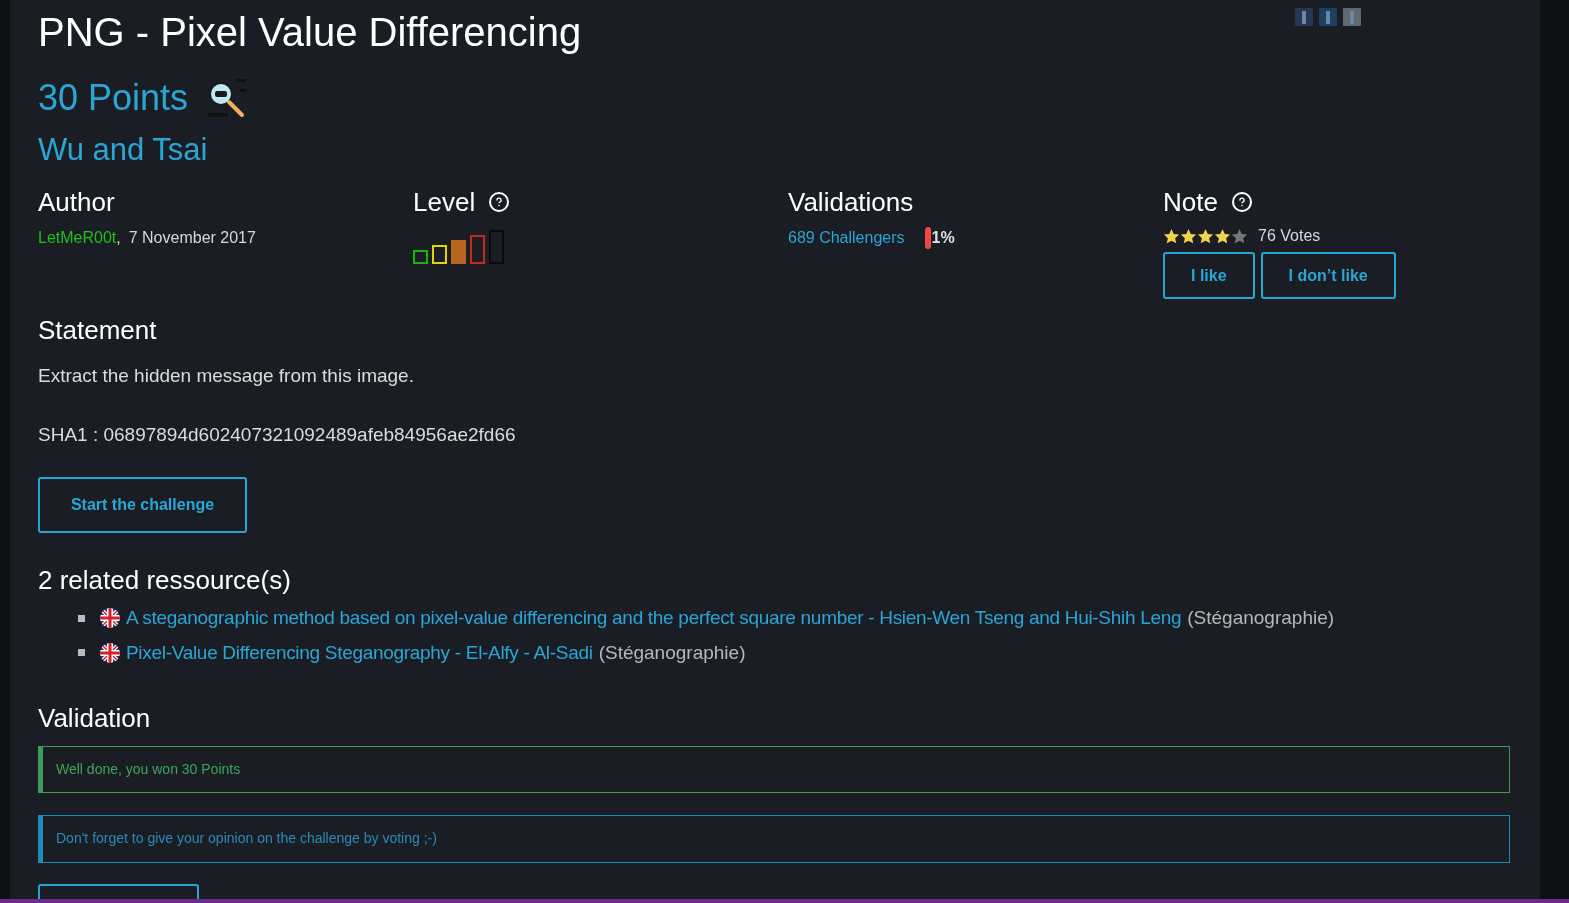 Image resolution: width=1569 pixels, height=903 pixels. I want to click on section-heading: Level, so click(444, 202).